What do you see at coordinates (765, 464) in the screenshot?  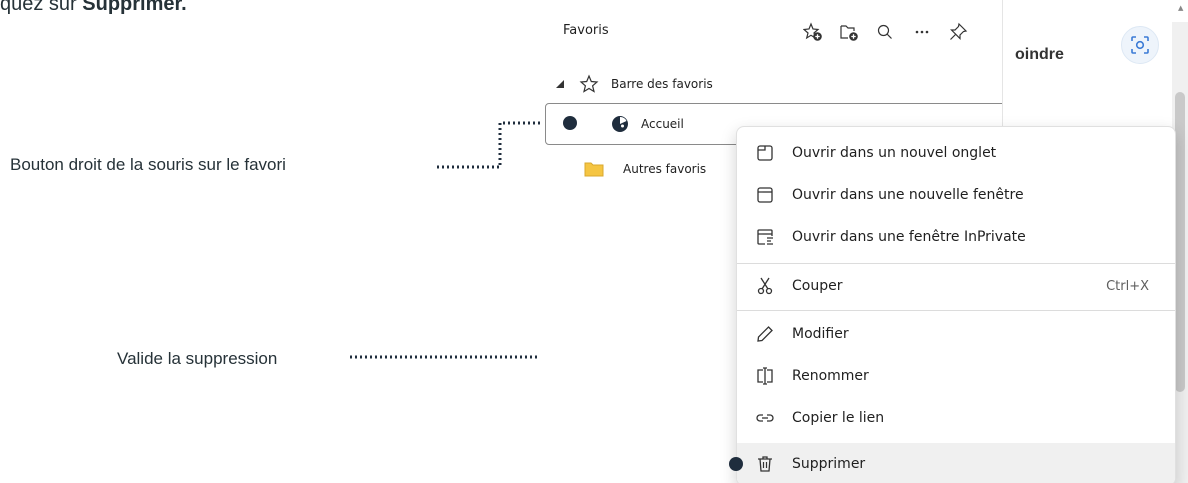 I see `trash-icon` at bounding box center [765, 464].